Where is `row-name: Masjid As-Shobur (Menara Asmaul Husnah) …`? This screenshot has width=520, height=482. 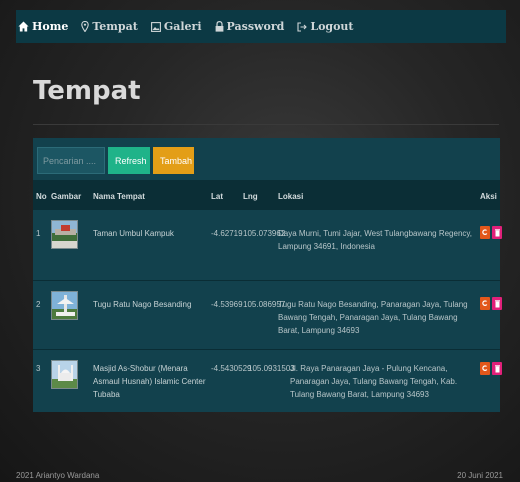 row-name: Masjid As-Shobur (Menara Asmaul Husnah) … is located at coordinates (149, 381).